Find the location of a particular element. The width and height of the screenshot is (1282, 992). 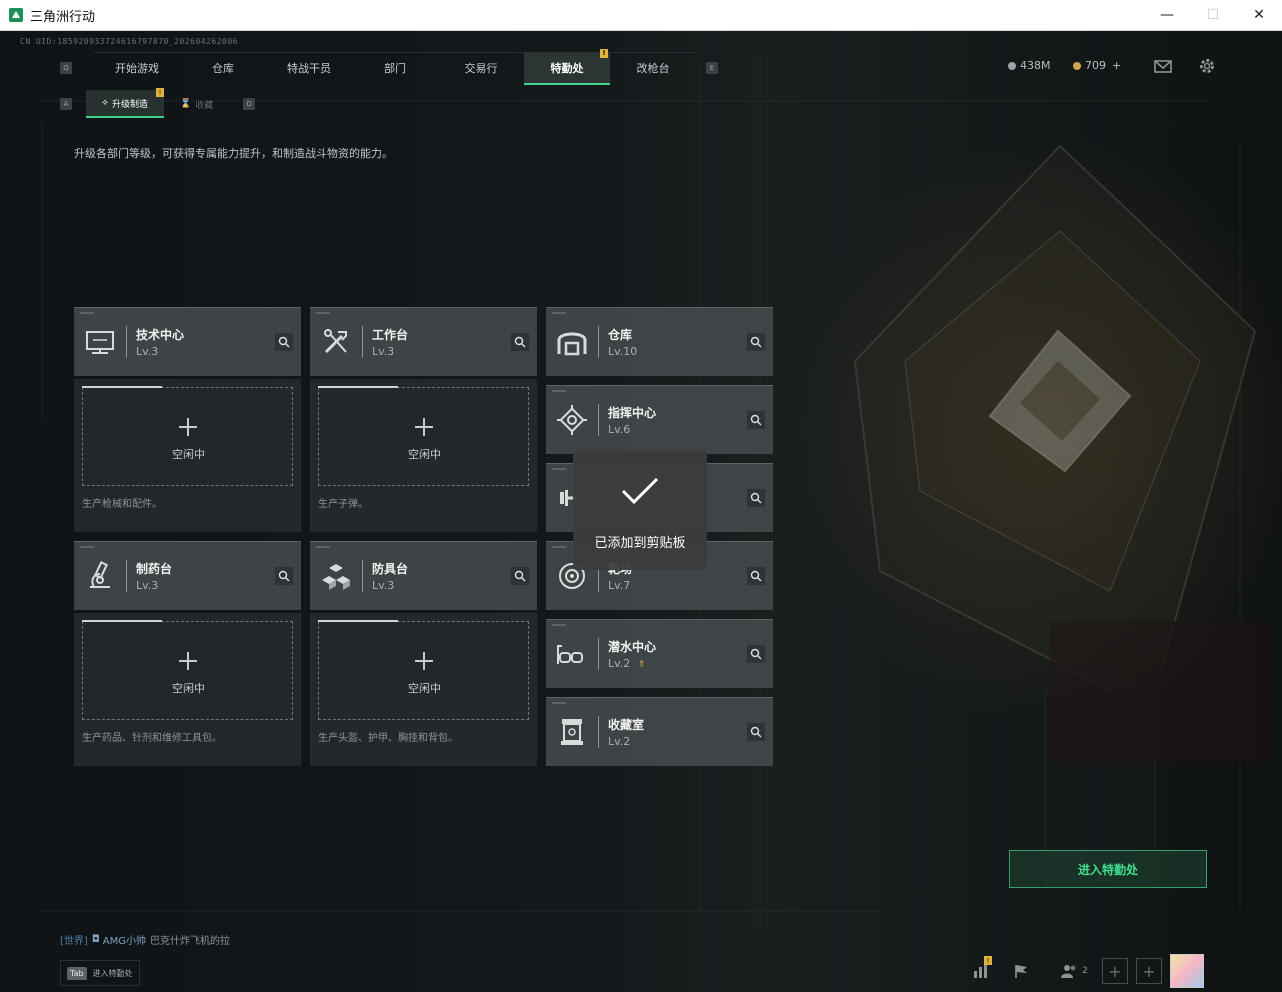

subtab-upgrade: ⟡ 升级制造 ! is located at coordinates (125, 103).